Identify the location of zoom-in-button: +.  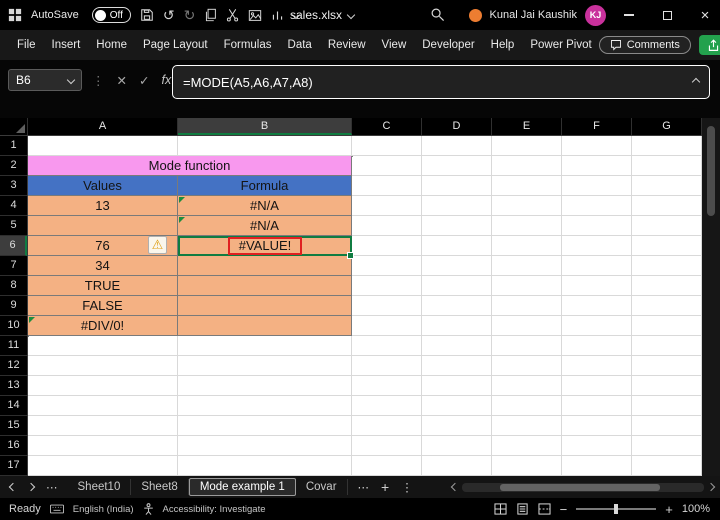
(669, 509).